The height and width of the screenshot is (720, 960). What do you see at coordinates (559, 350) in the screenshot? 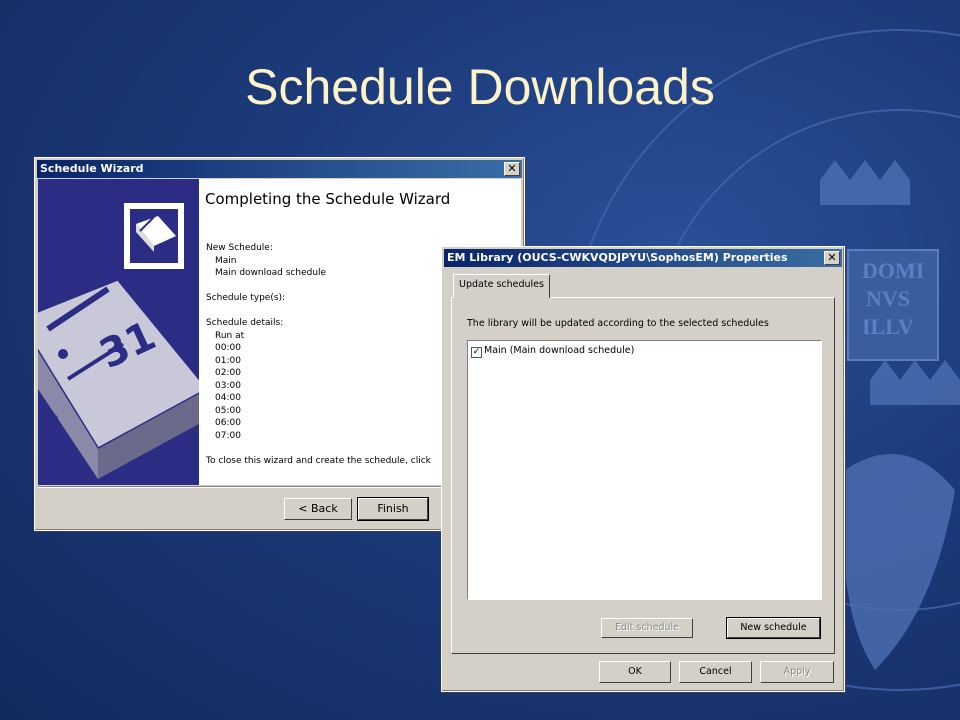
I see `schedule-item-label: Main (Main download schedule)` at bounding box center [559, 350].